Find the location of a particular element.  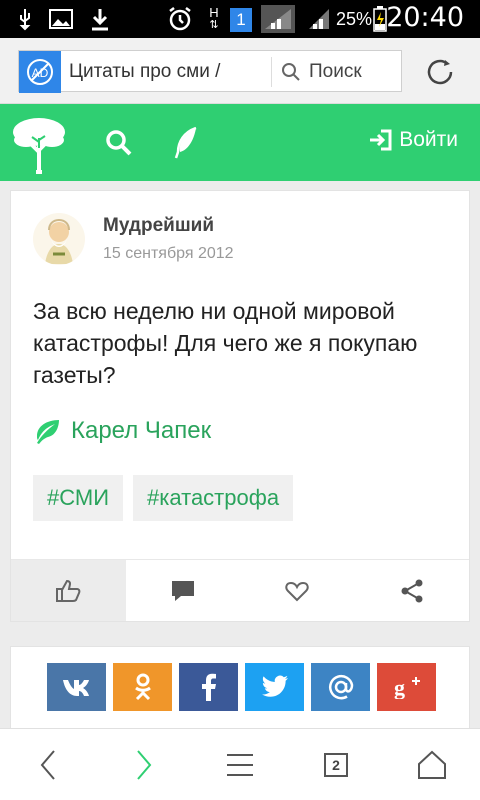

clock: 20:40 is located at coordinates (425, 17).